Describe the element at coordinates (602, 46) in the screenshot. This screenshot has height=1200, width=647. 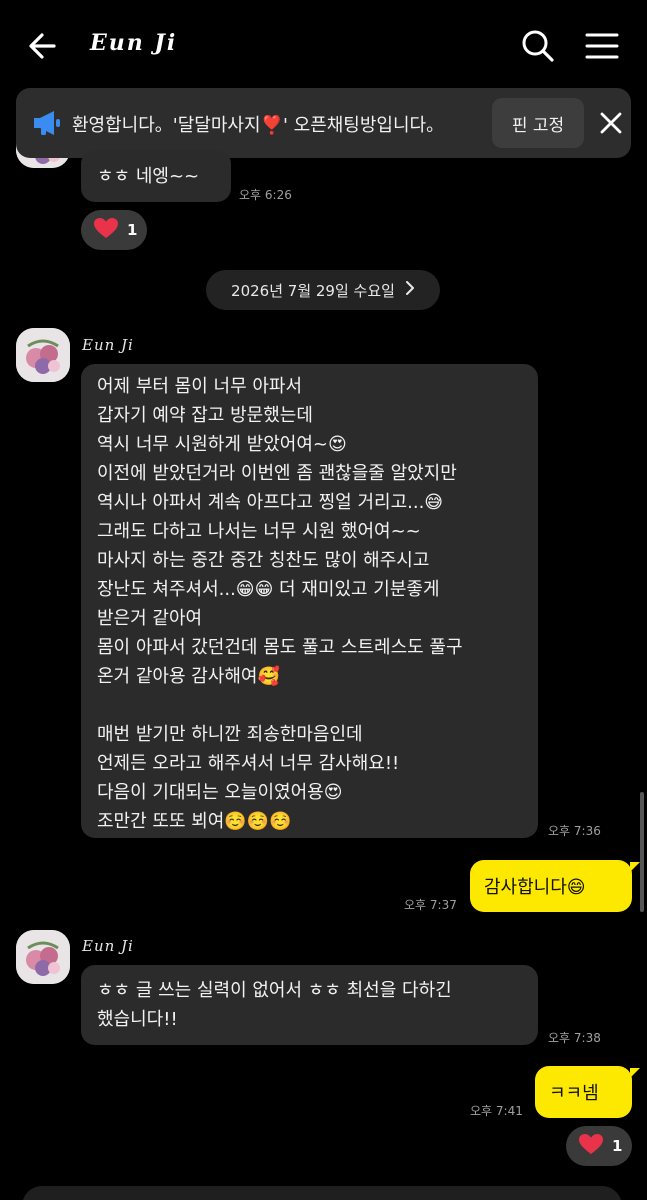
I see `hamburger-menu-icon` at that location.